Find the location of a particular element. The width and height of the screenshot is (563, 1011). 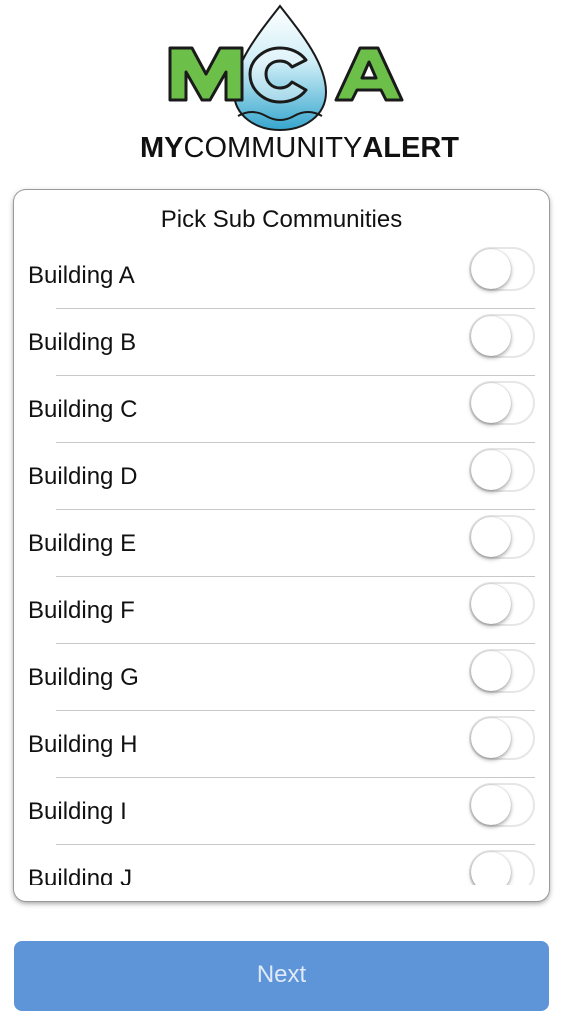

list-item: Building H is located at coordinates (281, 744).